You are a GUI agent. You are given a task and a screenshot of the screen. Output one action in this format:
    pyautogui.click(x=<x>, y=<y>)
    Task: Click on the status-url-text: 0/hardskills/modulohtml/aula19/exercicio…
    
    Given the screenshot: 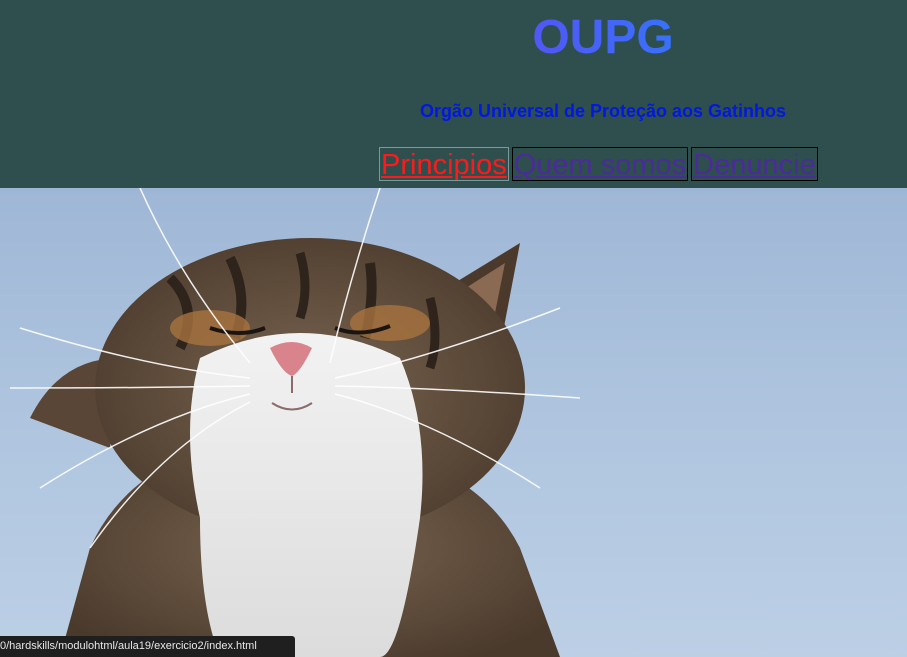 What is the action you would take?
    pyautogui.click(x=128, y=646)
    